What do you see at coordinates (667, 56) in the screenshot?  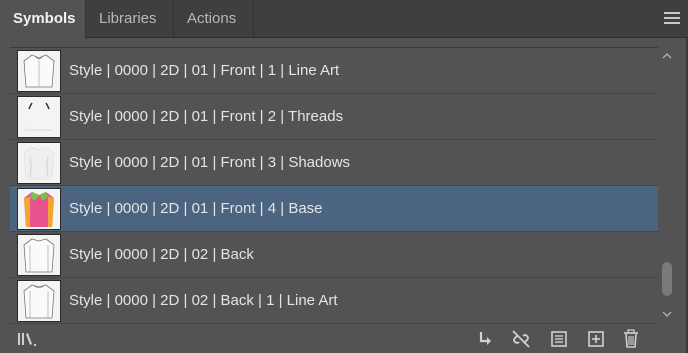 I see `scroll-up-icon` at bounding box center [667, 56].